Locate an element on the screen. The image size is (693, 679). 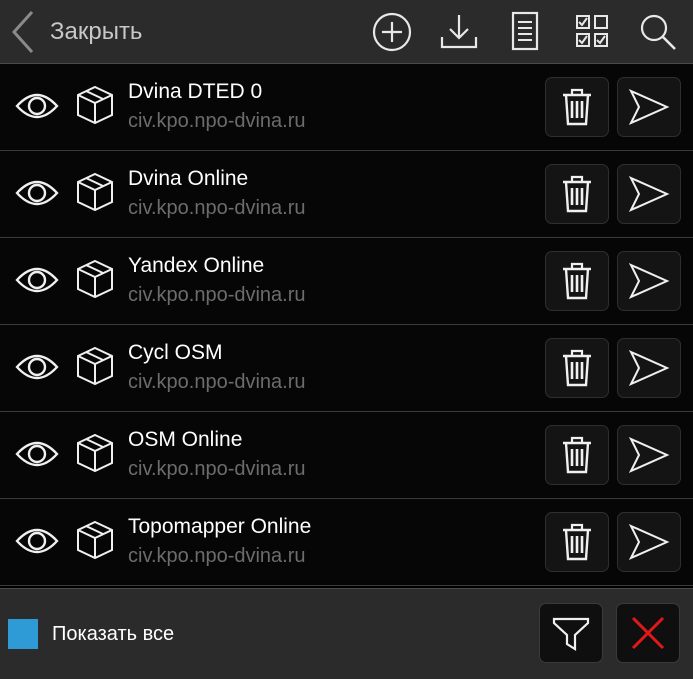
download-icon is located at coordinates (459, 32).